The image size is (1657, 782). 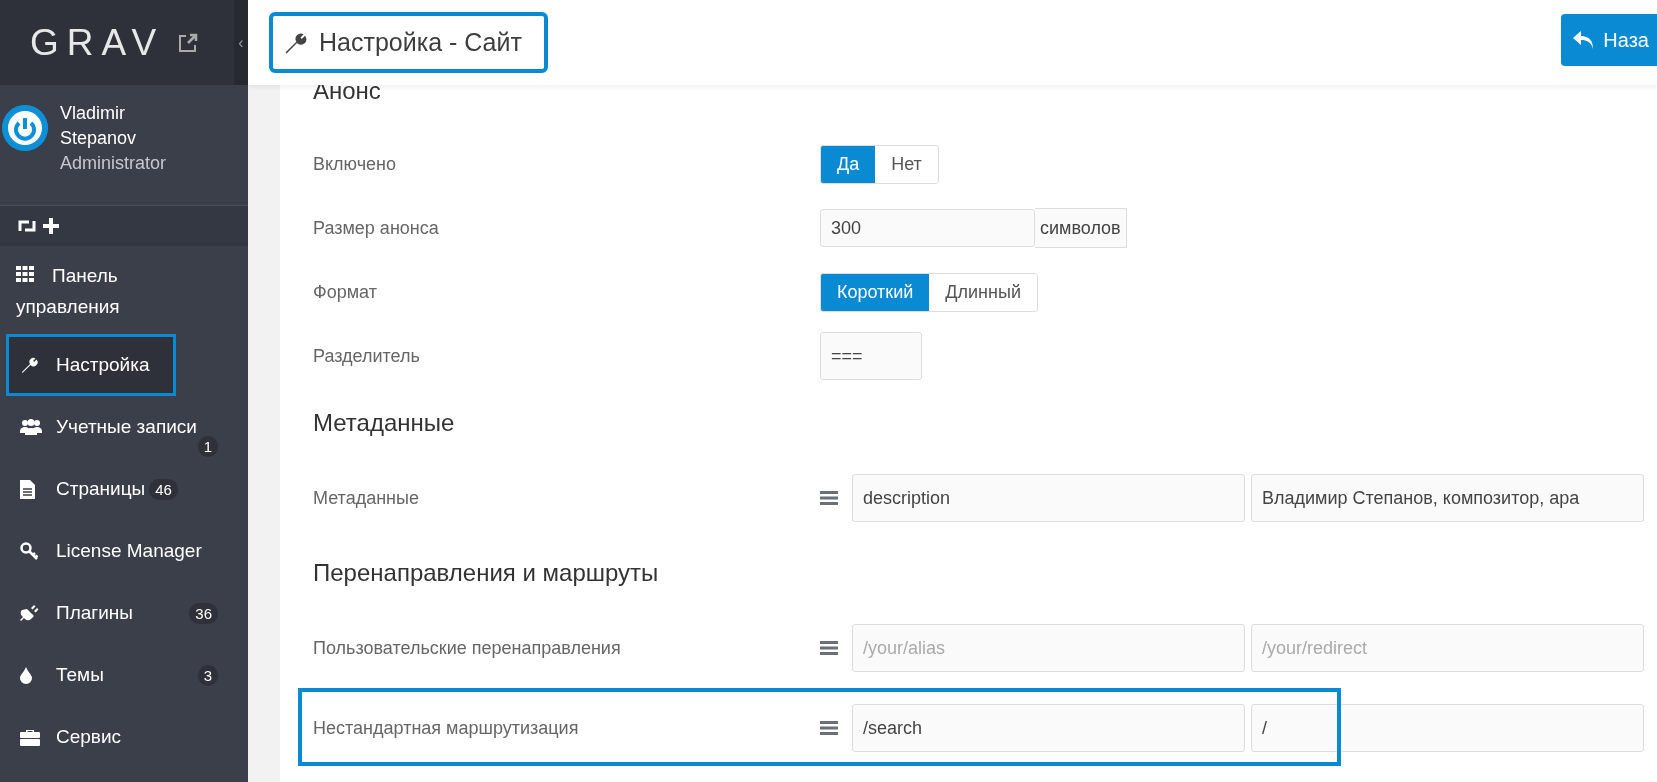 I want to click on external-link-icon, so click(x=188, y=42).